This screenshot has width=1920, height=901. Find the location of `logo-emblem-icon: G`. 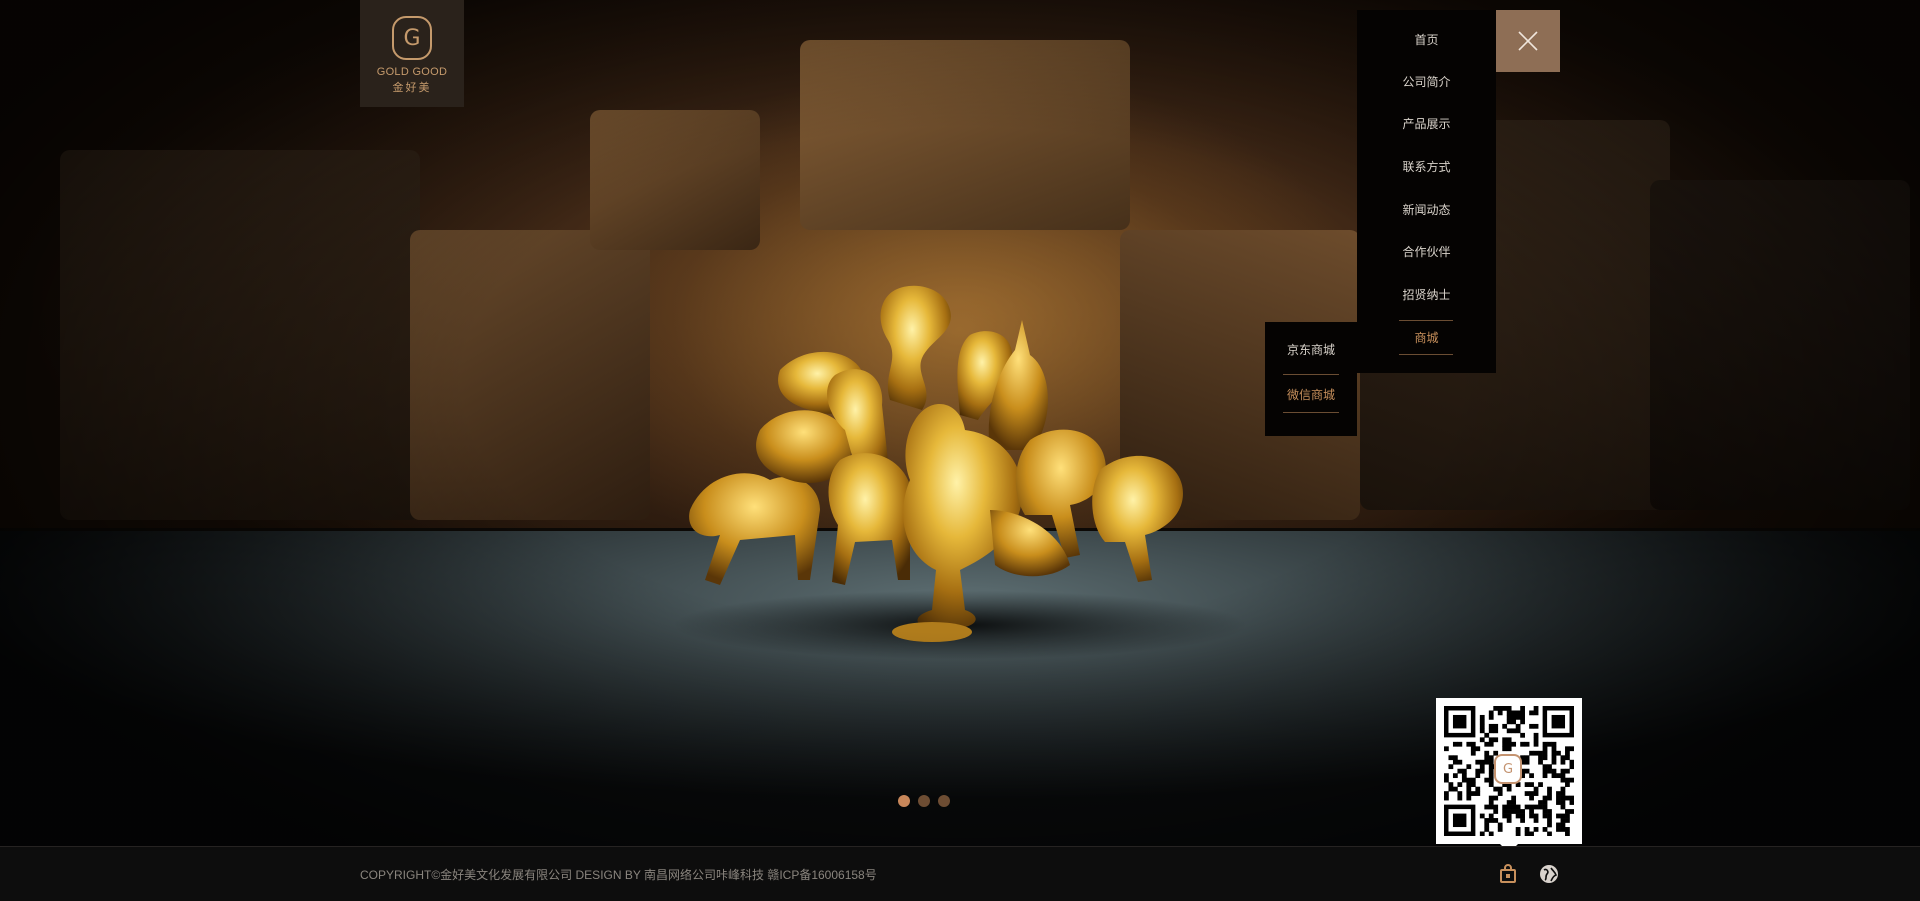

logo-emblem-icon: G is located at coordinates (412, 38).